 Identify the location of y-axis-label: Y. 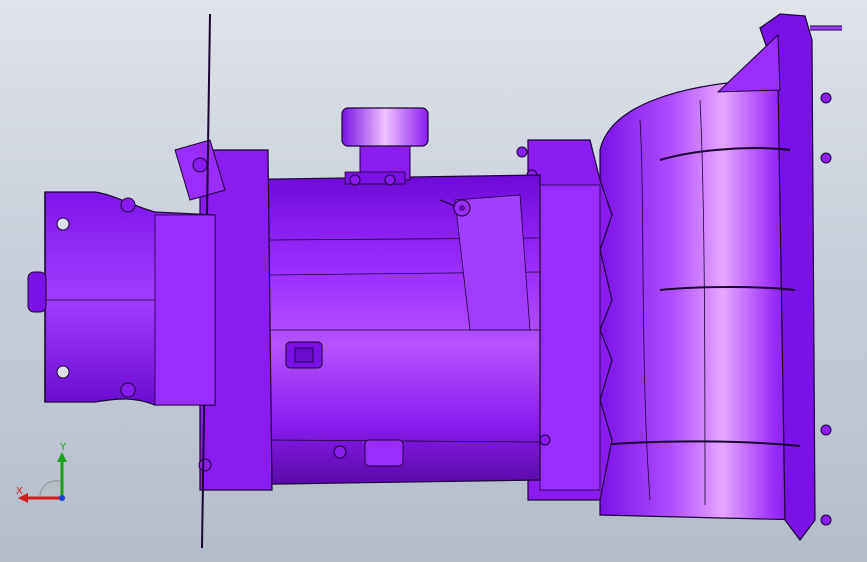
(63, 447).